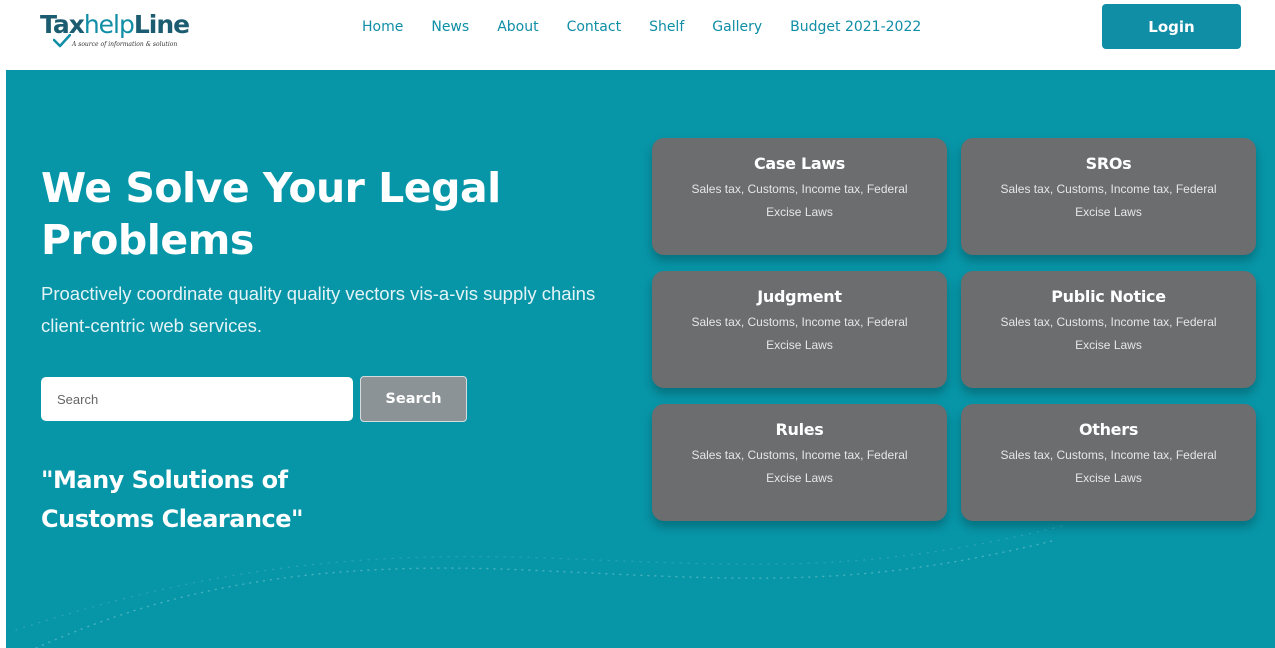  Describe the element at coordinates (62, 41) in the screenshot. I see `checkmark-icon` at that location.